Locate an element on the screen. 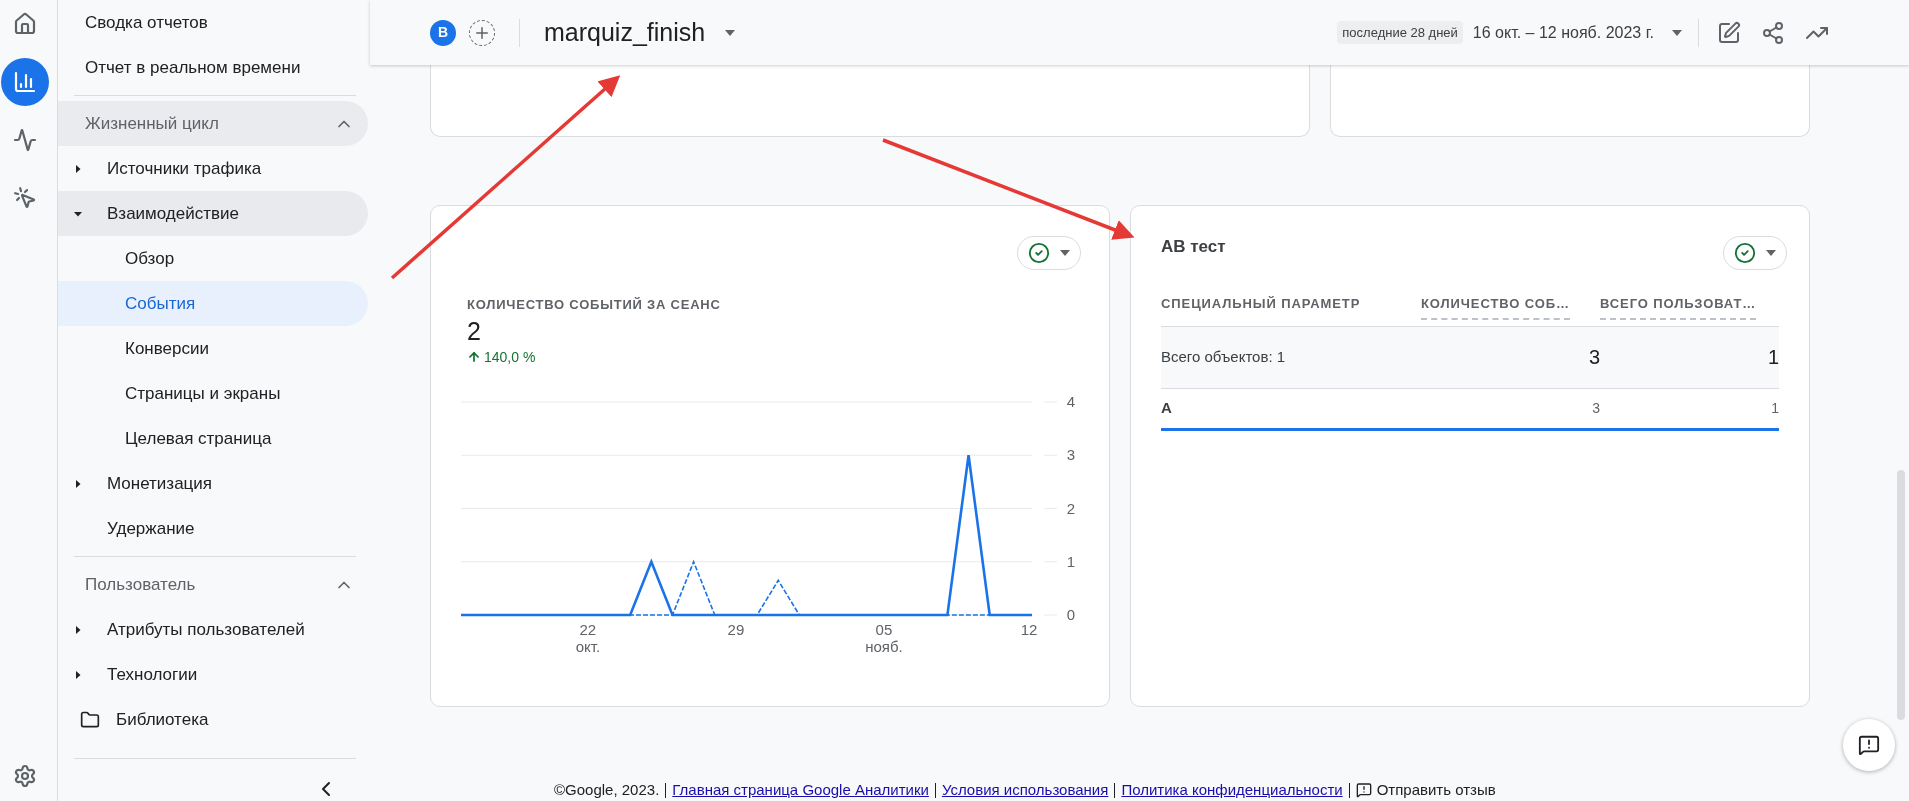  sidebar-group: Технологии is located at coordinates (213, 674).